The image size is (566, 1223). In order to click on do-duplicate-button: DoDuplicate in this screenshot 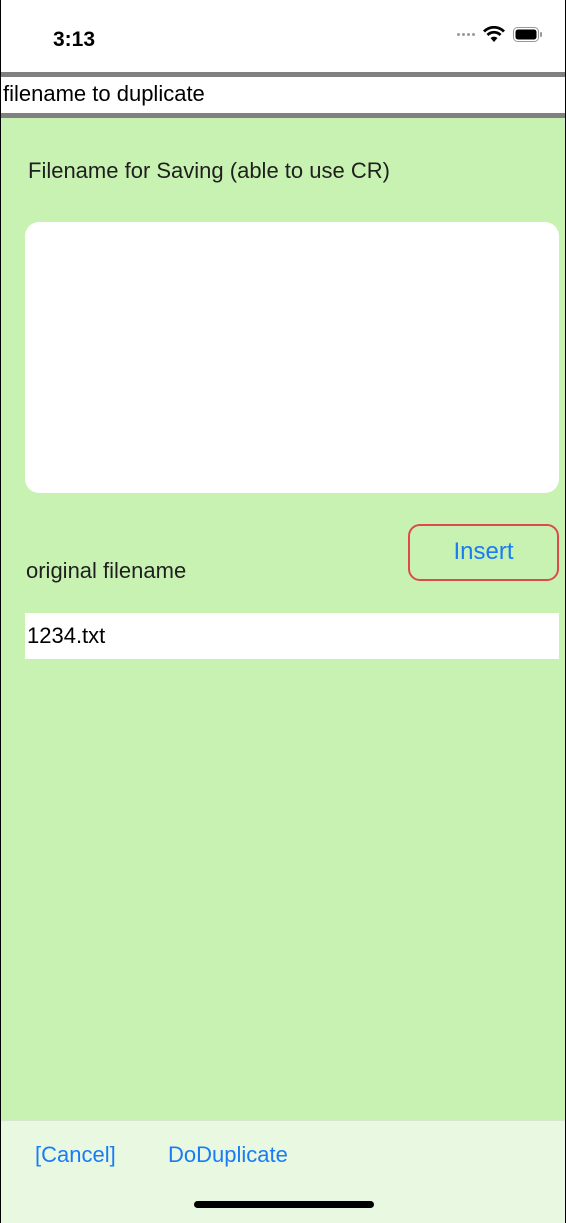, I will do `click(228, 1155)`.